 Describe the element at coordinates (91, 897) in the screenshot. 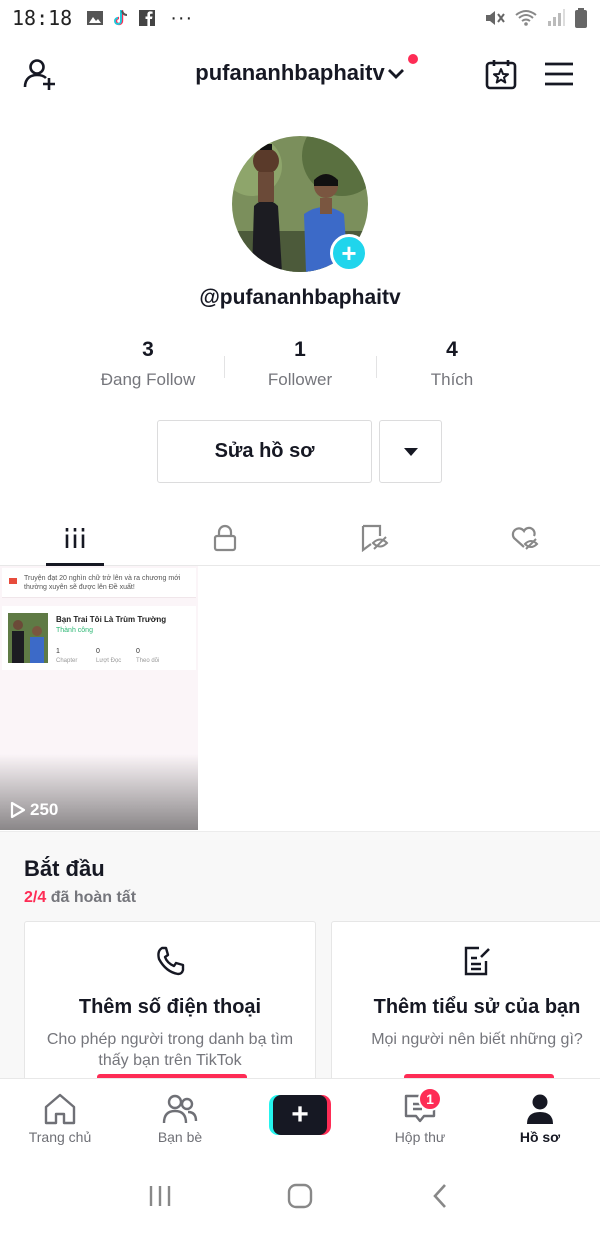

I see `progress-text: đã hoàn tất` at that location.